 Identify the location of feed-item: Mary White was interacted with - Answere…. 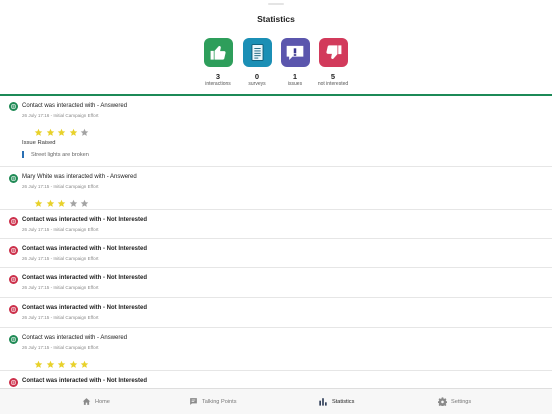
(276, 188).